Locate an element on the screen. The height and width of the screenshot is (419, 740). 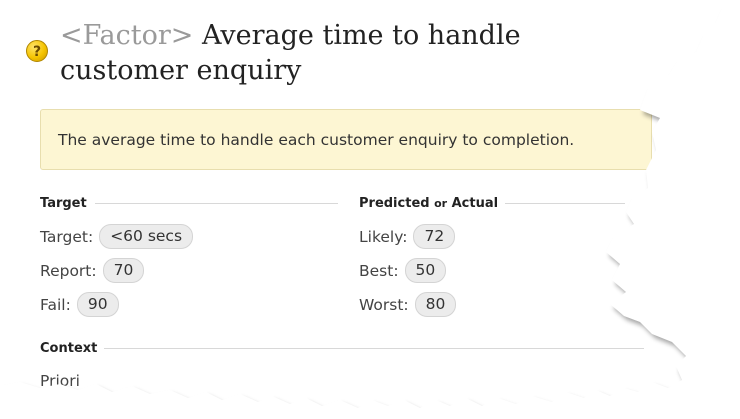
target-label: Target: is located at coordinates (67, 236).